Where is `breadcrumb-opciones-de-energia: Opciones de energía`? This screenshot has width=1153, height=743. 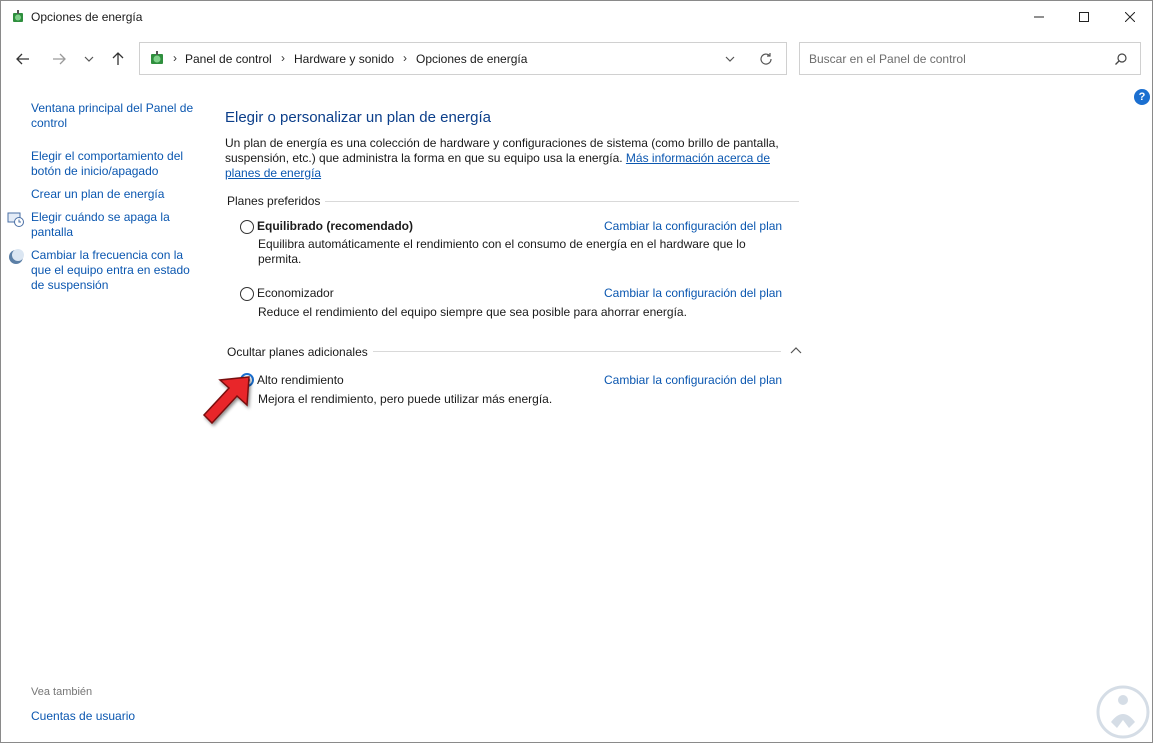 breadcrumb-opciones-de-energia: Opciones de energía is located at coordinates (471, 59).